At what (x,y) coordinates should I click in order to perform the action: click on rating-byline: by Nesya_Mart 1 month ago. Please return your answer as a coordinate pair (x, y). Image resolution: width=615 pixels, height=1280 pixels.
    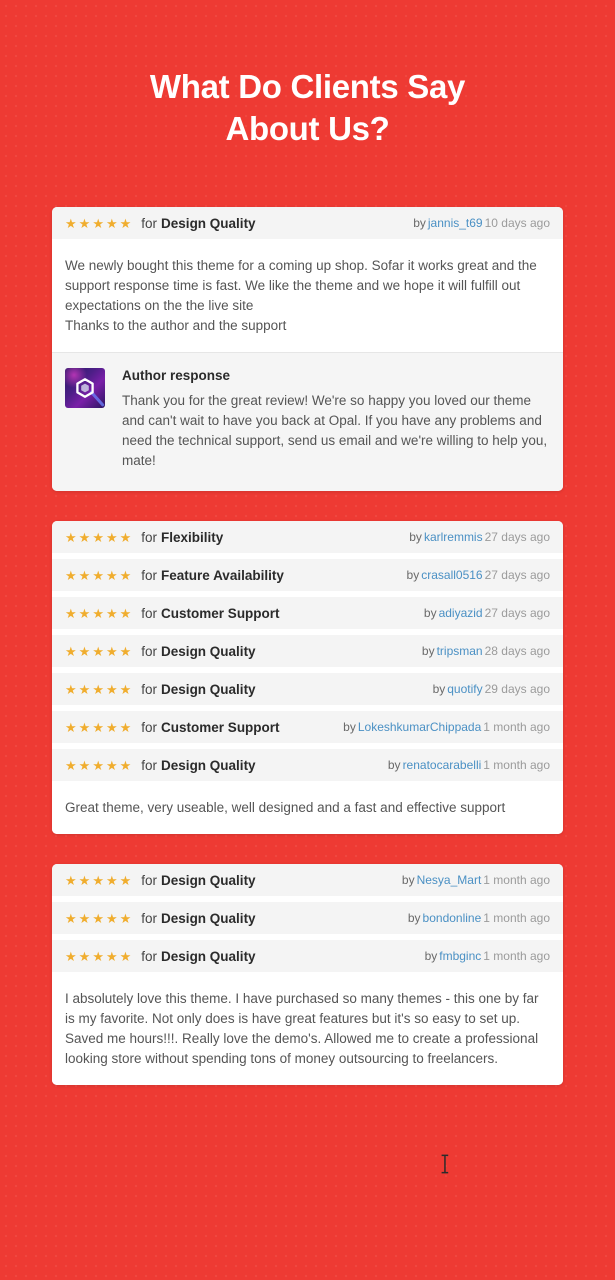
    Looking at the image, I should click on (476, 880).